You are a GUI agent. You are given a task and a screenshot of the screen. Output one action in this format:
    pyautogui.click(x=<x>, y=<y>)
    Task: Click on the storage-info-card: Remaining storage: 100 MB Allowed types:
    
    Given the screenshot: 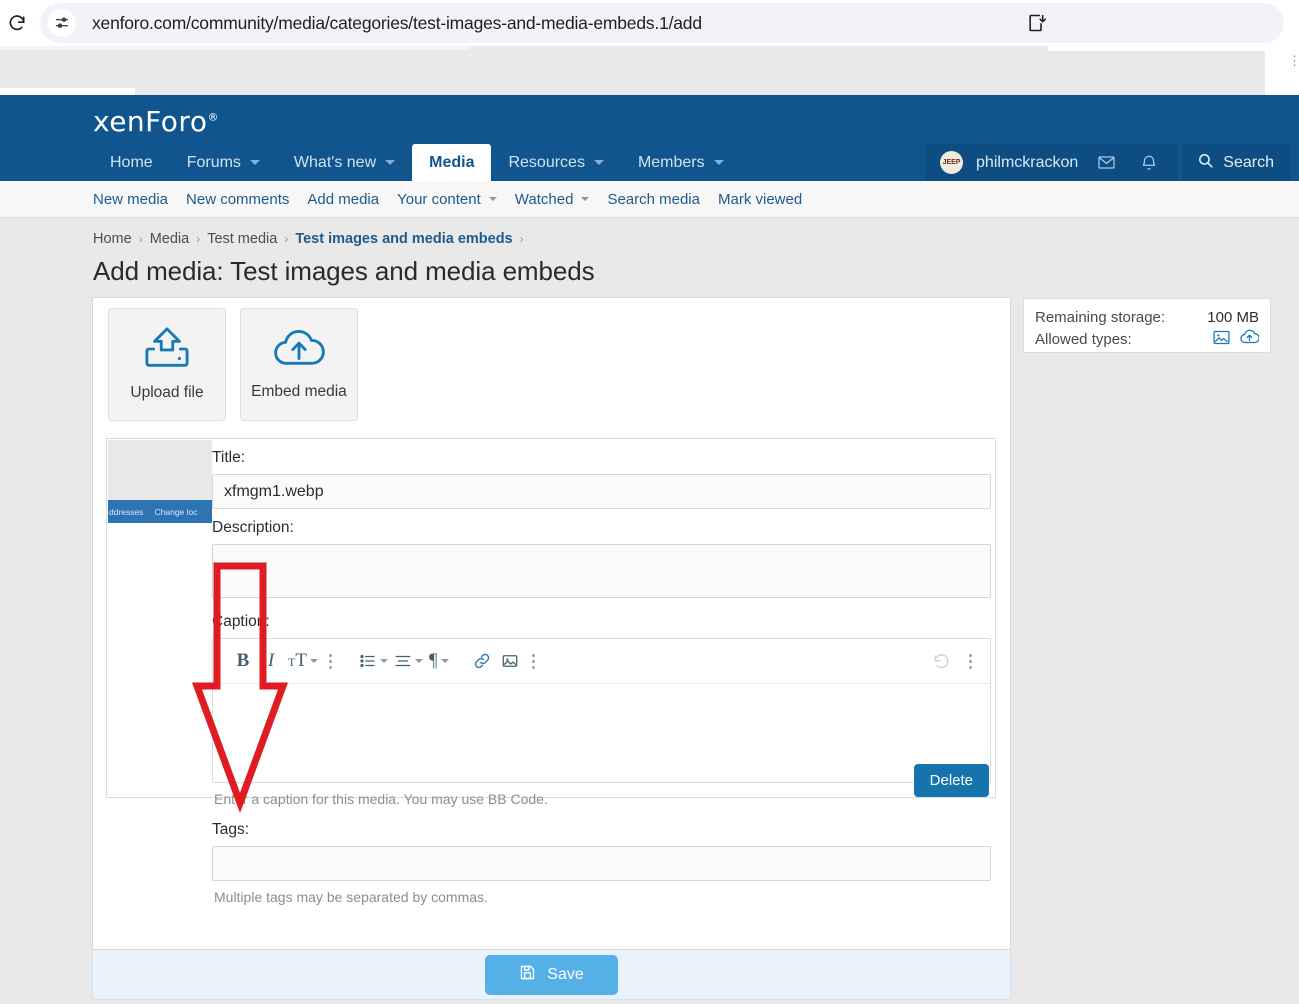 What is the action you would take?
    pyautogui.click(x=1147, y=325)
    